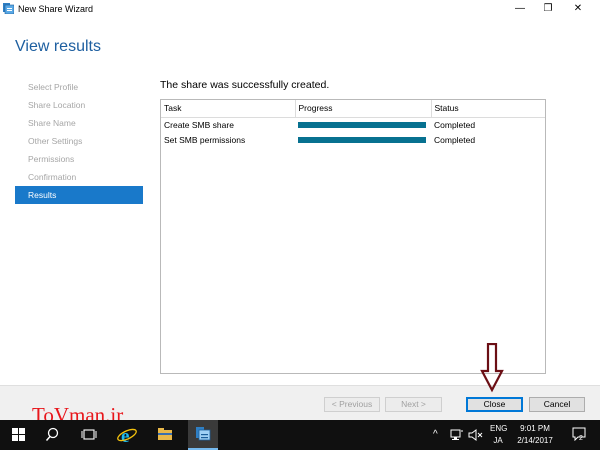 The width and height of the screenshot is (600, 450). I want to click on step-results: Results, so click(79, 195).